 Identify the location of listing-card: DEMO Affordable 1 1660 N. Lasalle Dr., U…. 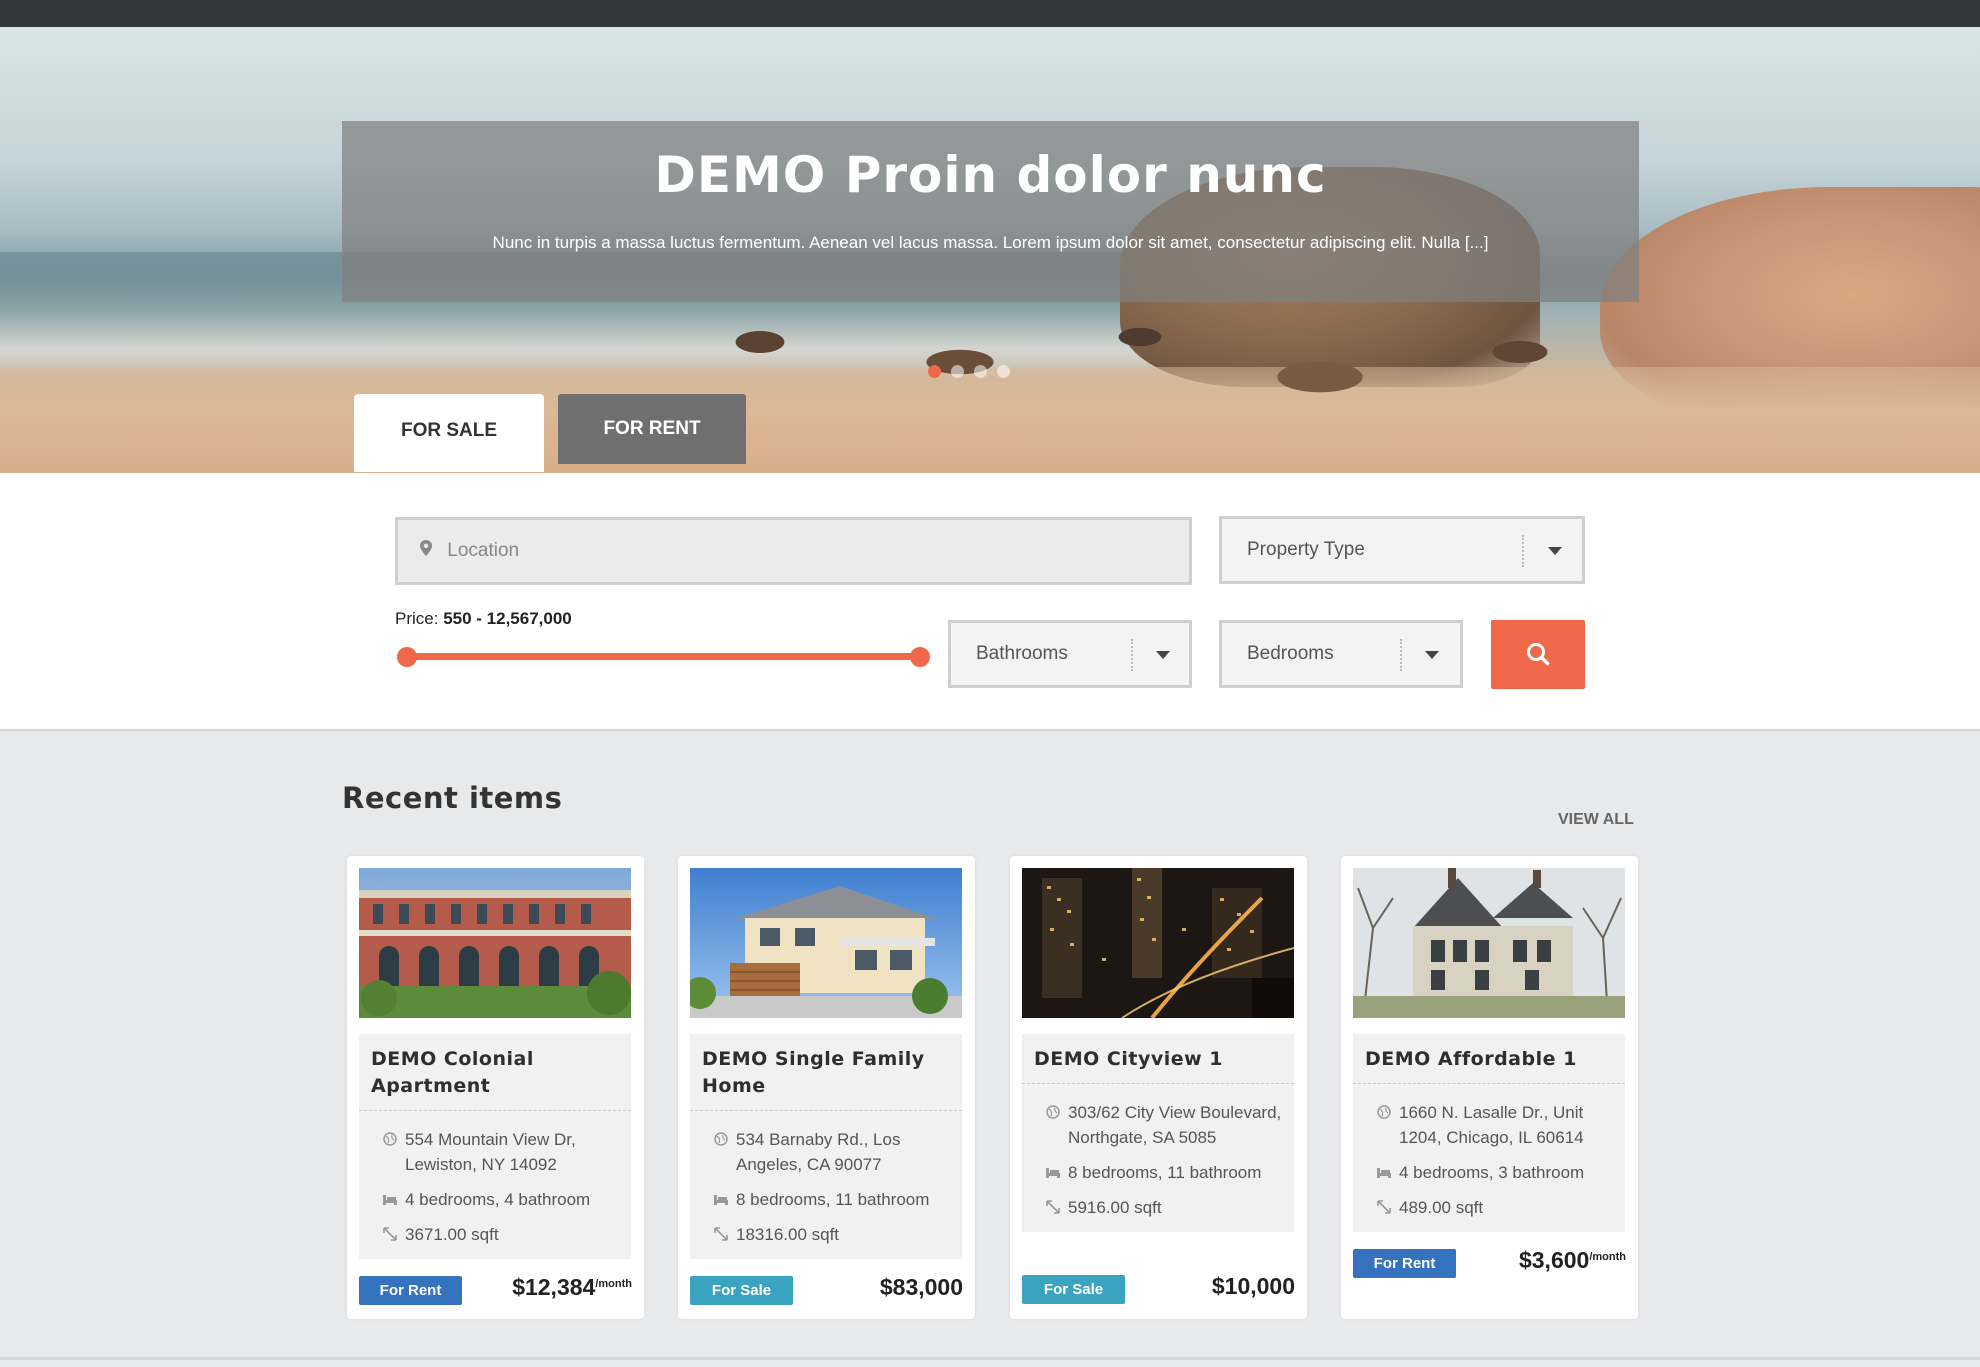
(1489, 1087).